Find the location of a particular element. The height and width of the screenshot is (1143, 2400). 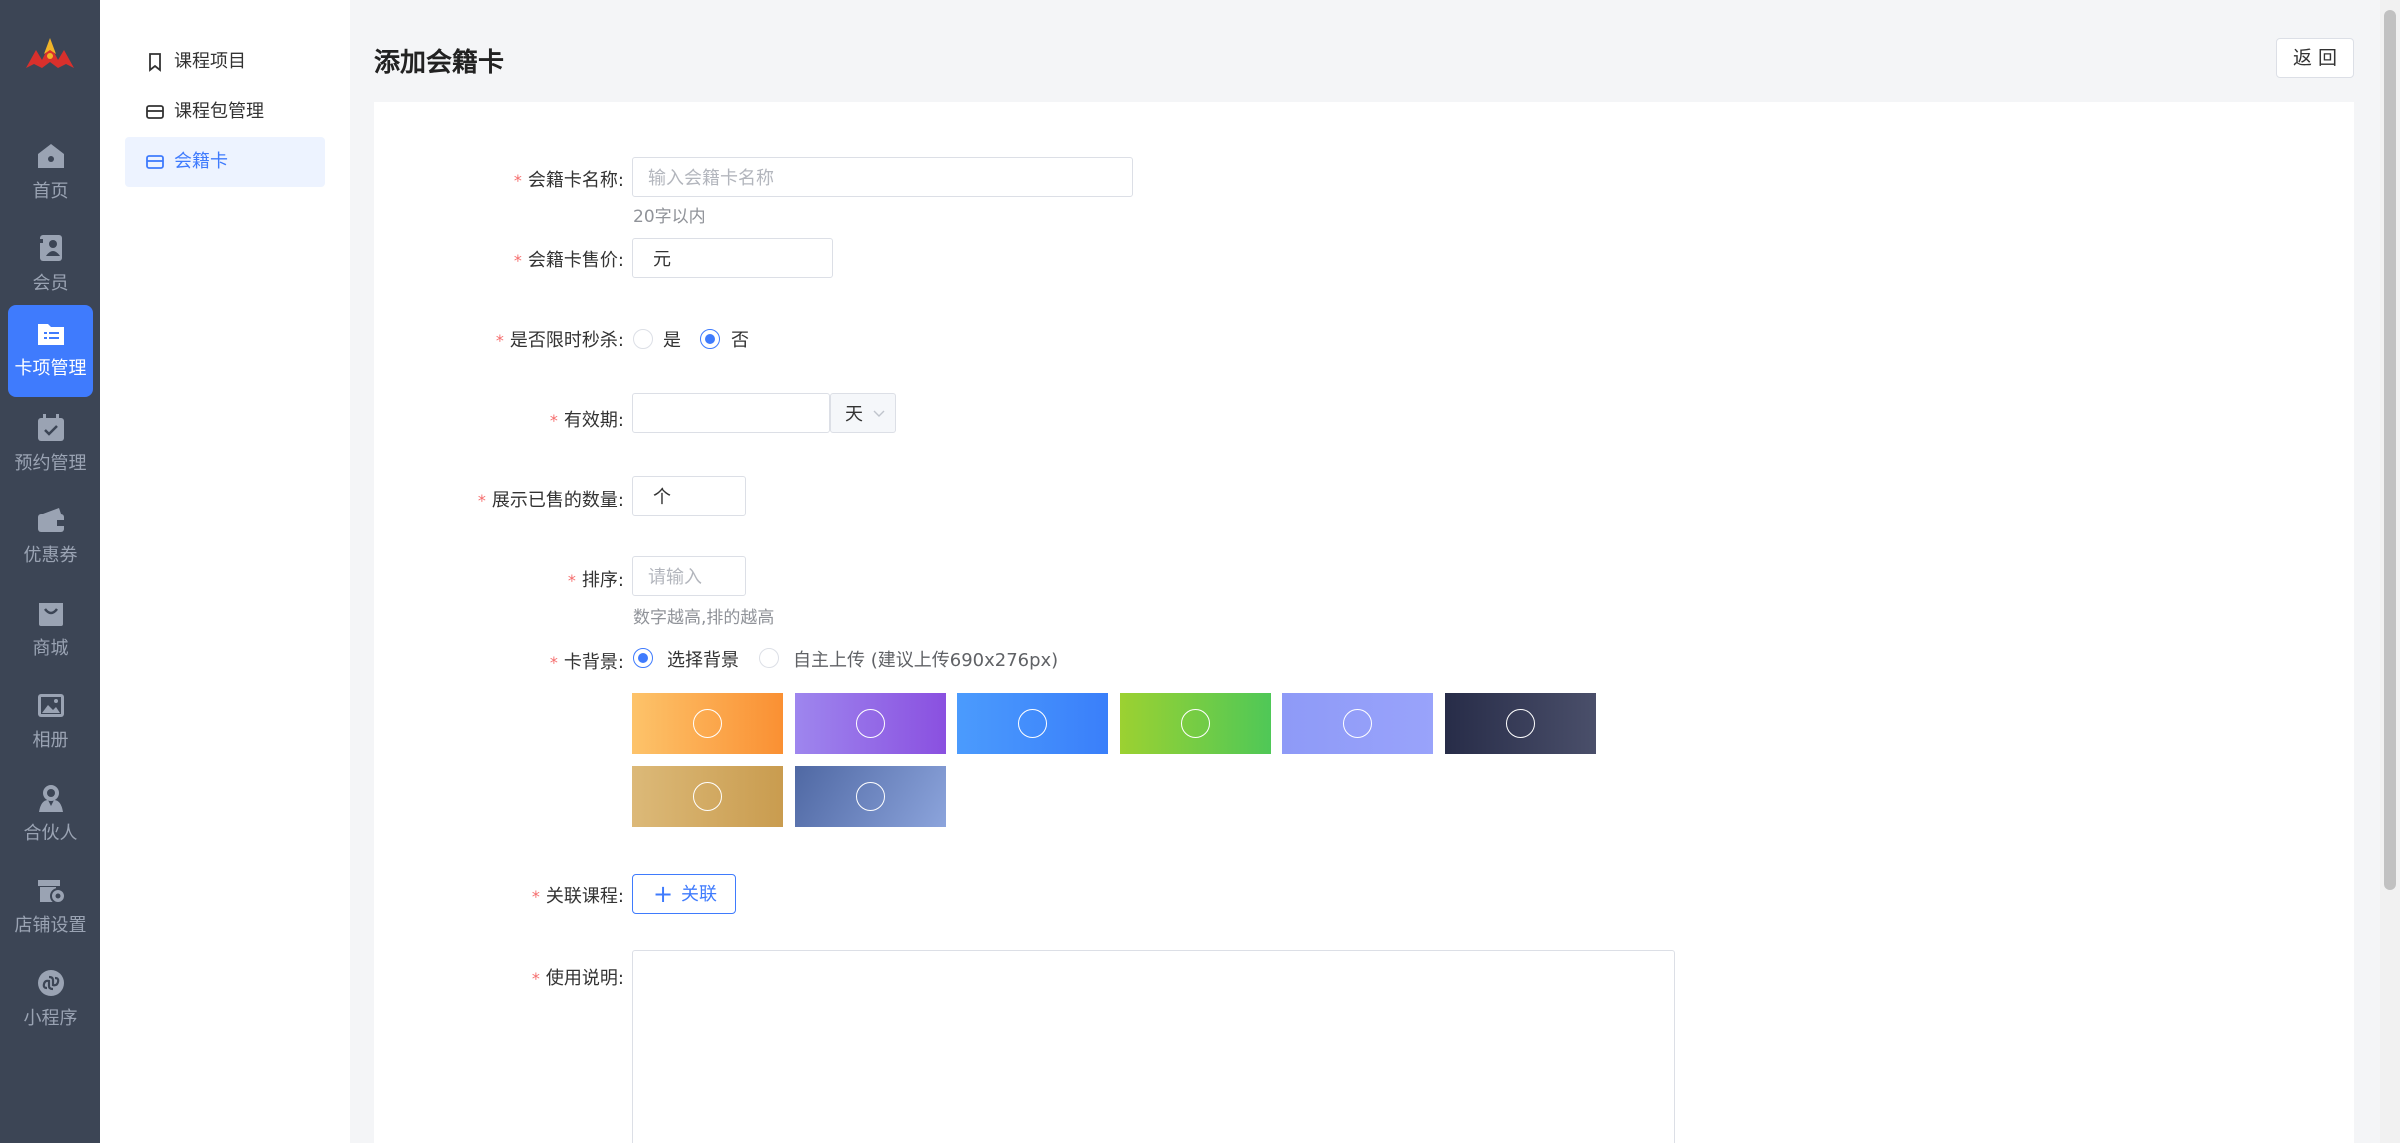

sort-placeholder: 请输入 is located at coordinates (675, 577).